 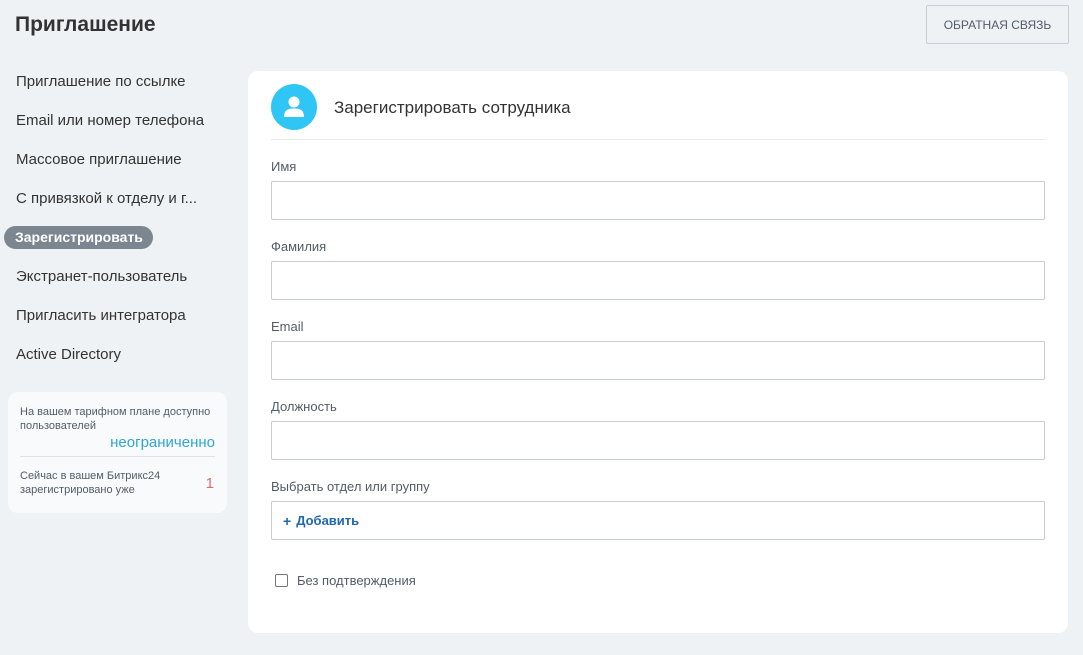 I want to click on add-department-link: + Добавить, so click(x=321, y=521).